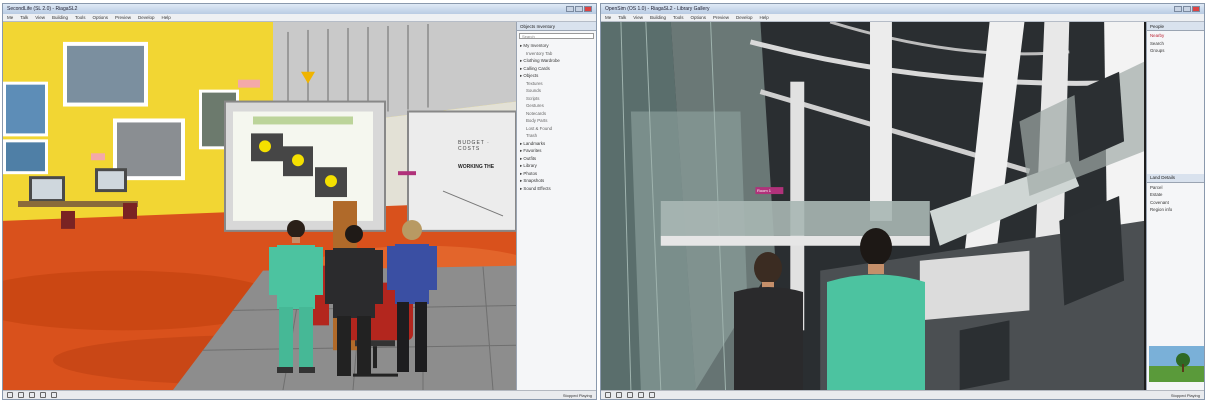  I want to click on inventory-item: Gestures, so click(556, 106).